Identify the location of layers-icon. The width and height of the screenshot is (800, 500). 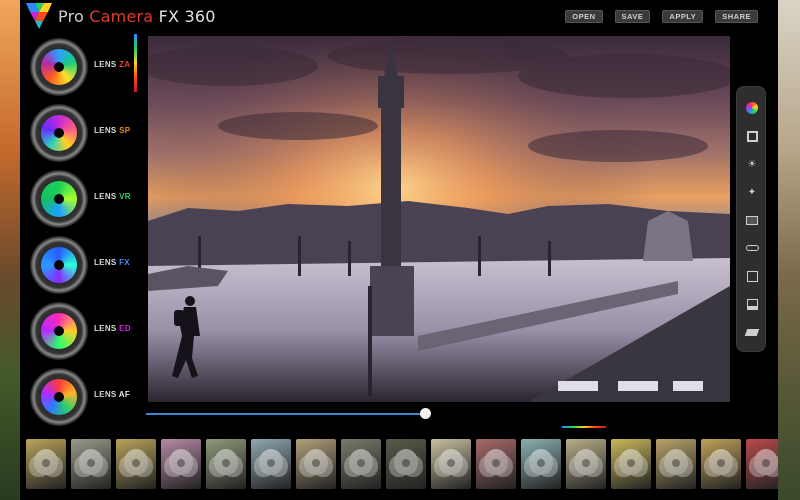
(752, 220).